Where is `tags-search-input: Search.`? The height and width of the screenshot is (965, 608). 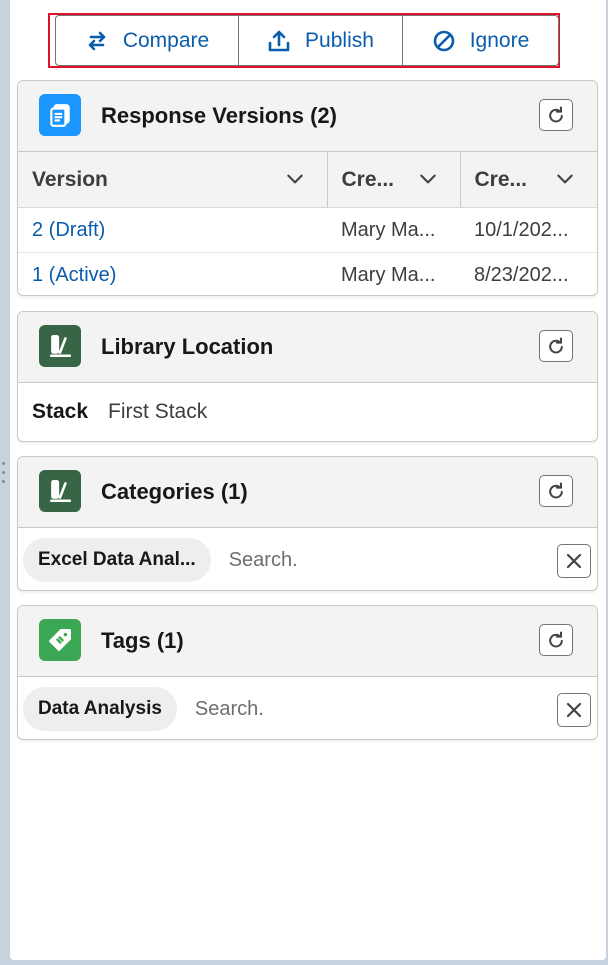 tags-search-input: Search. is located at coordinates (229, 709).